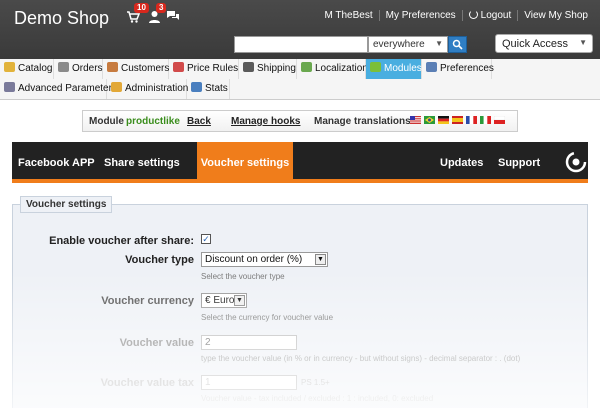 The width and height of the screenshot is (600, 408). I want to click on enable-voucher-checkbox: ✓, so click(206, 239).